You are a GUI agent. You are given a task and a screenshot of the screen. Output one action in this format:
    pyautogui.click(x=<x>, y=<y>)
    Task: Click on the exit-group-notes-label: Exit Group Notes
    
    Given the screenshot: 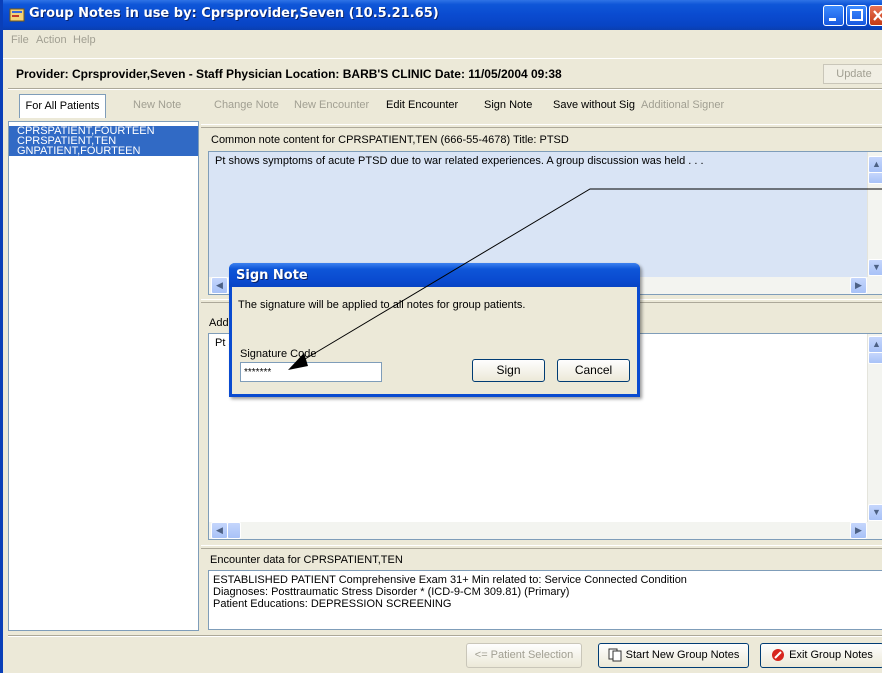 What is the action you would take?
    pyautogui.click(x=831, y=655)
    